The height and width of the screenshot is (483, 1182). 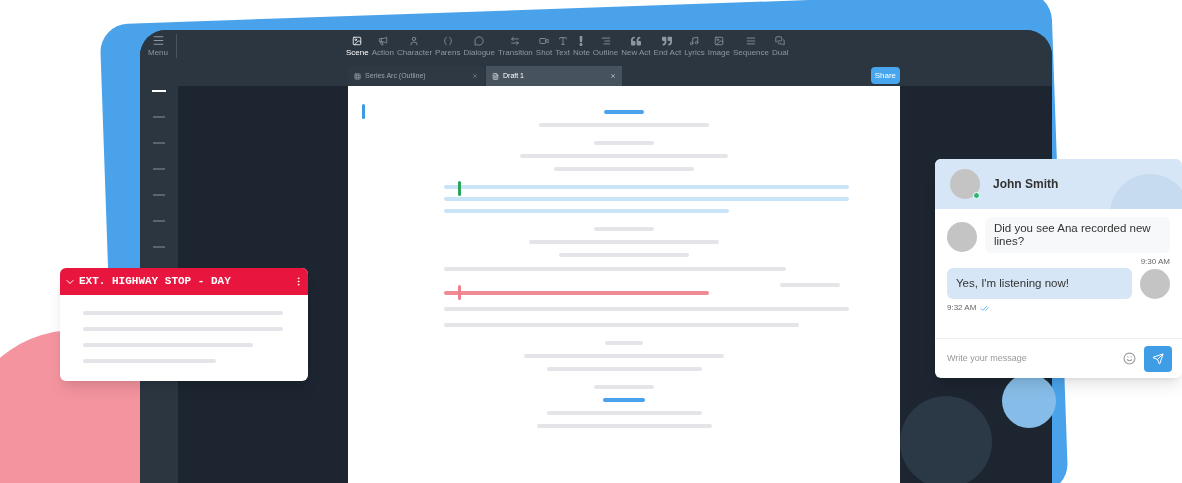 What do you see at coordinates (1155, 262) in the screenshot?
I see `message-time: 9:30 AM` at bounding box center [1155, 262].